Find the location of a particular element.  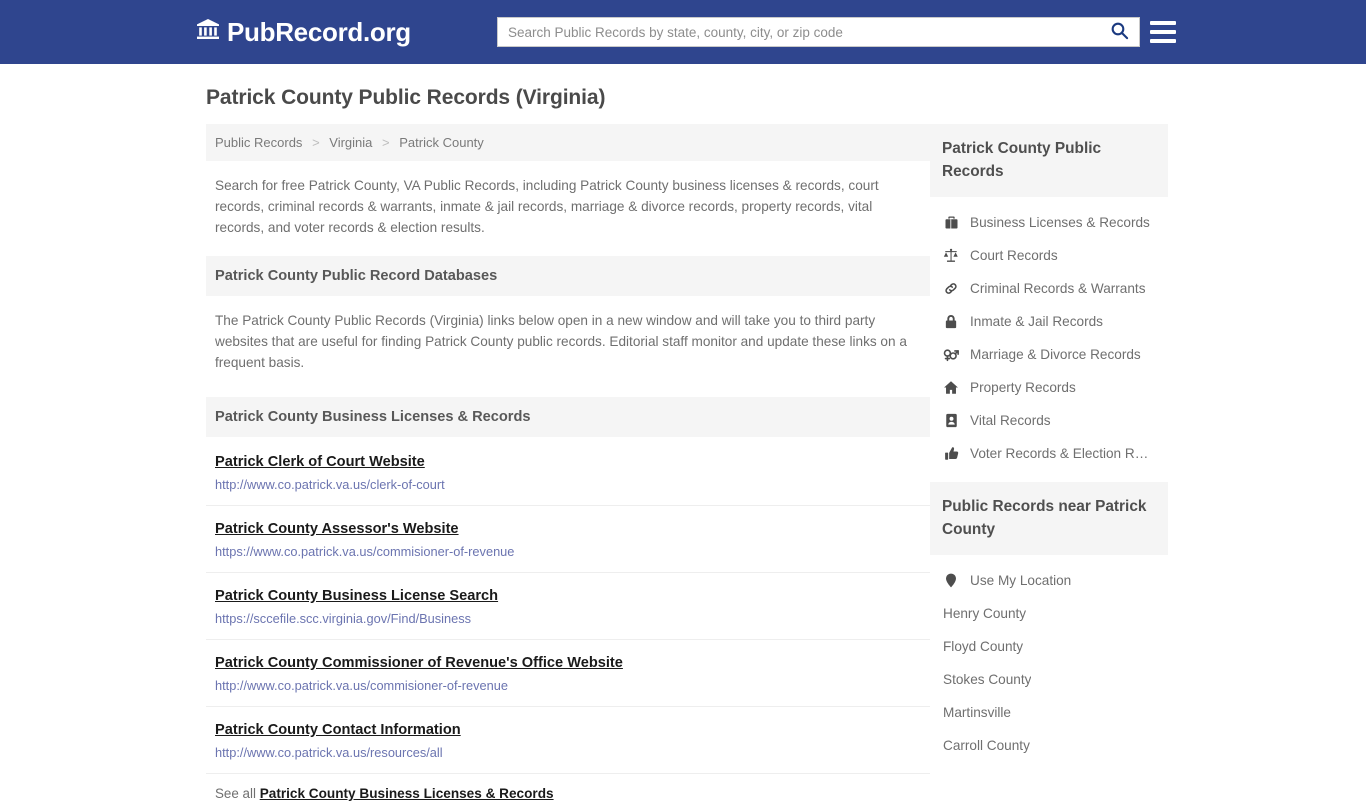

sidebar-item-carroll-county: Carroll County is located at coordinates (1049, 745).